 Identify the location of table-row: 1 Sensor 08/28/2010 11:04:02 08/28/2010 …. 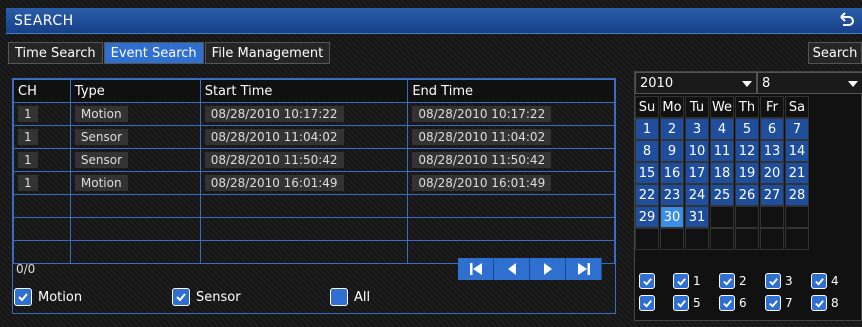
(314, 137).